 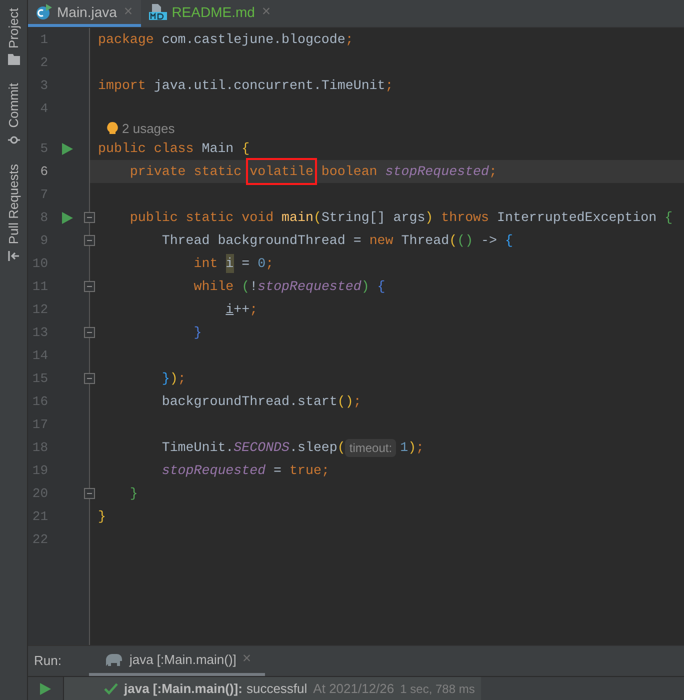 I want to click on code-line: import java.util.concurrent.TimeUnit;, so click(x=246, y=85).